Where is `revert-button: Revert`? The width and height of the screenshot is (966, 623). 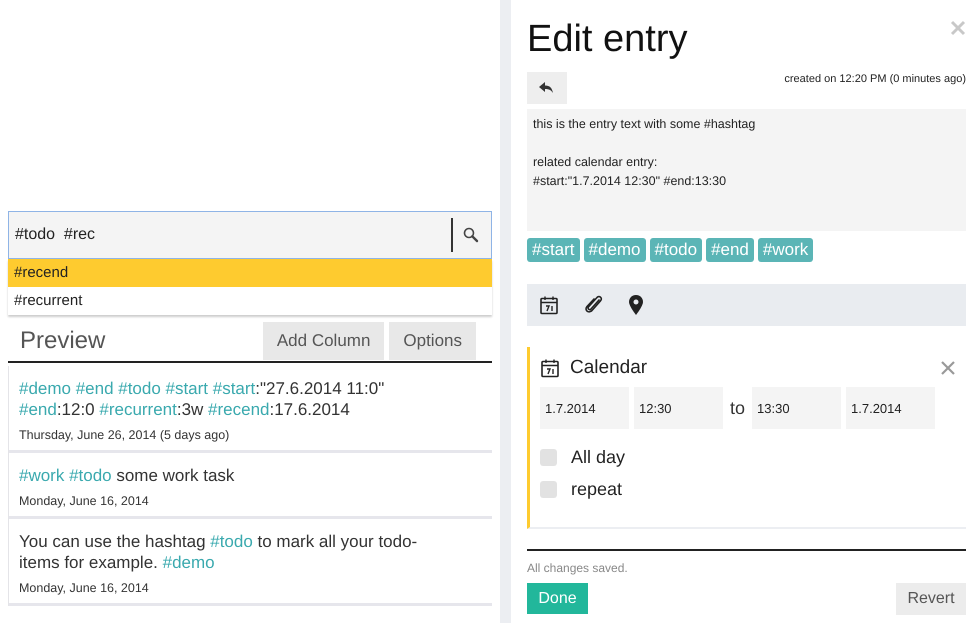
revert-button: Revert is located at coordinates (931, 599).